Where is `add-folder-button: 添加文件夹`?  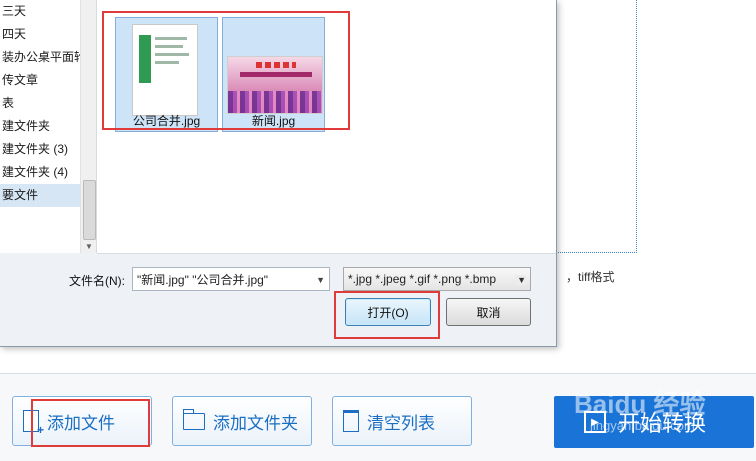
add-folder-button: 添加文件夹 is located at coordinates (242, 421).